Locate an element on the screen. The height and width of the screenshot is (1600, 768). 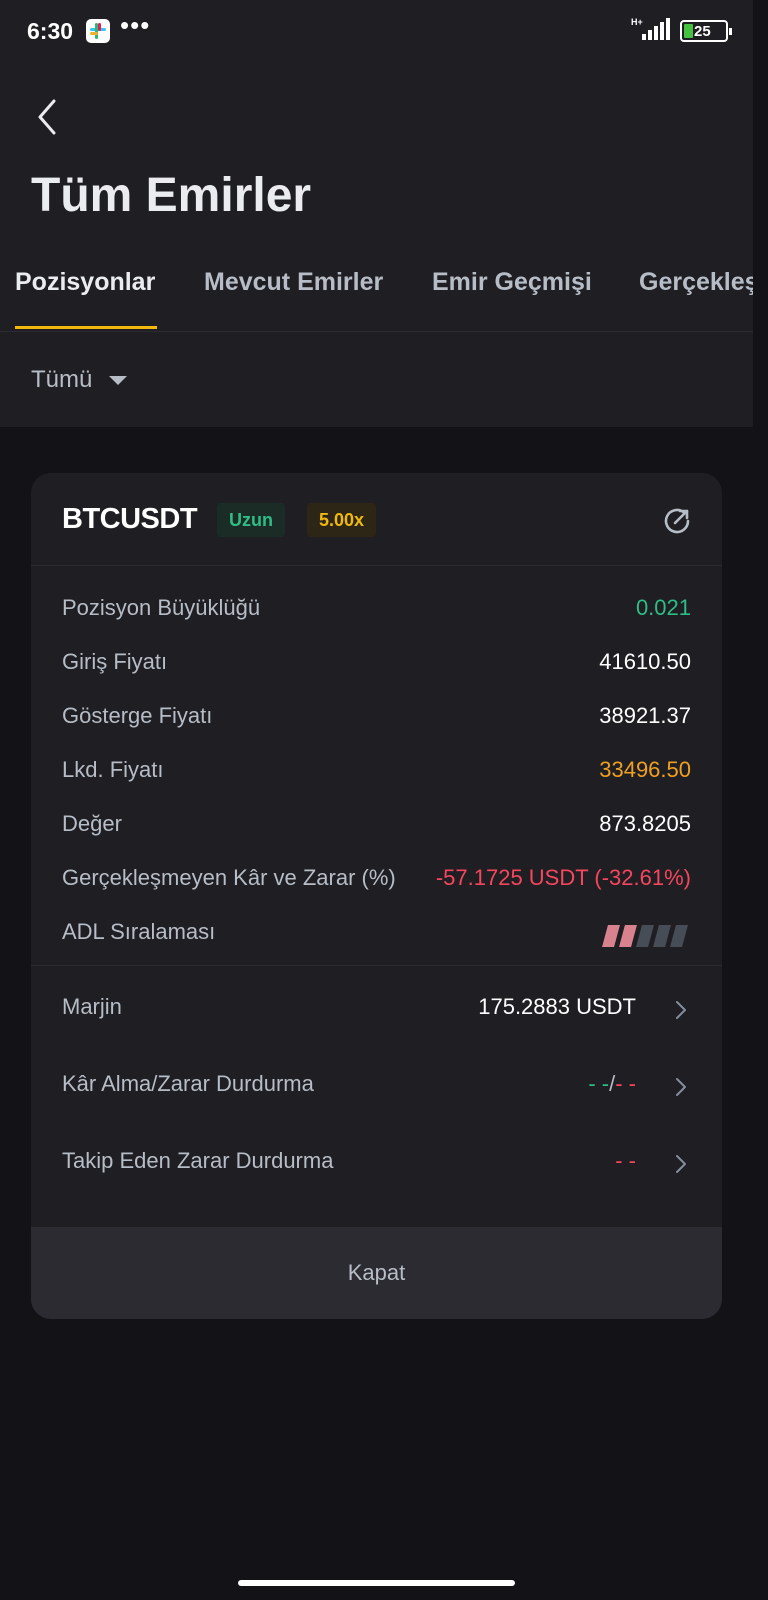
status-time: 6:30 is located at coordinates (50, 31).